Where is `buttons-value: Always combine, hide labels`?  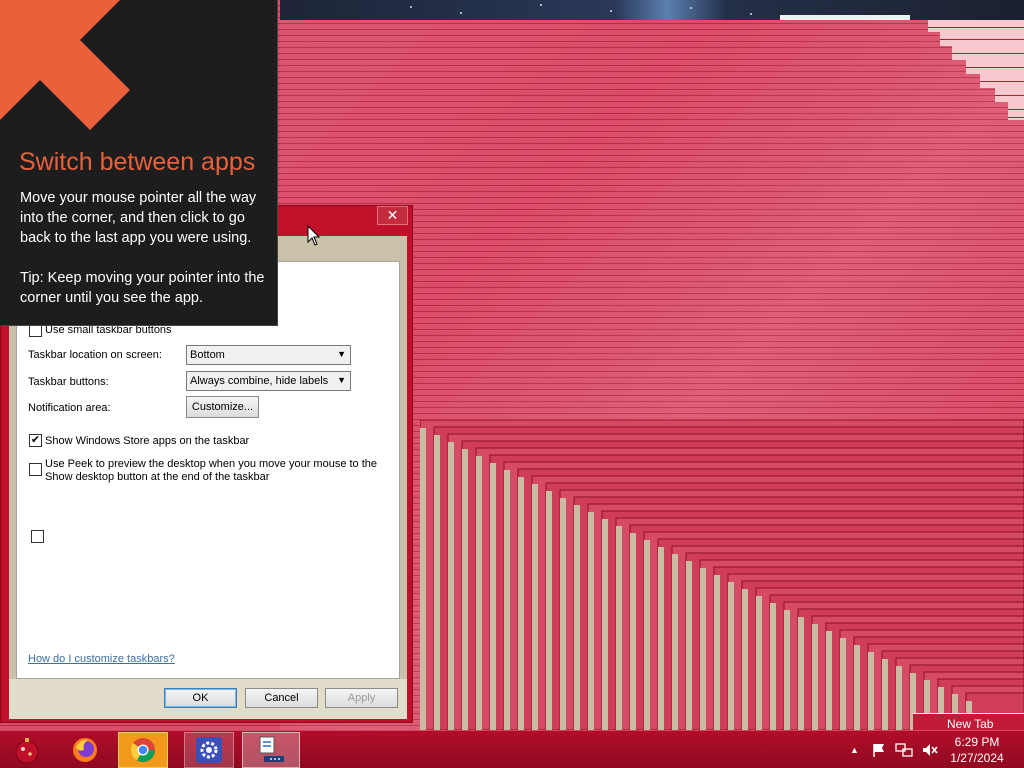
buttons-value: Always combine, hide labels is located at coordinates (259, 381).